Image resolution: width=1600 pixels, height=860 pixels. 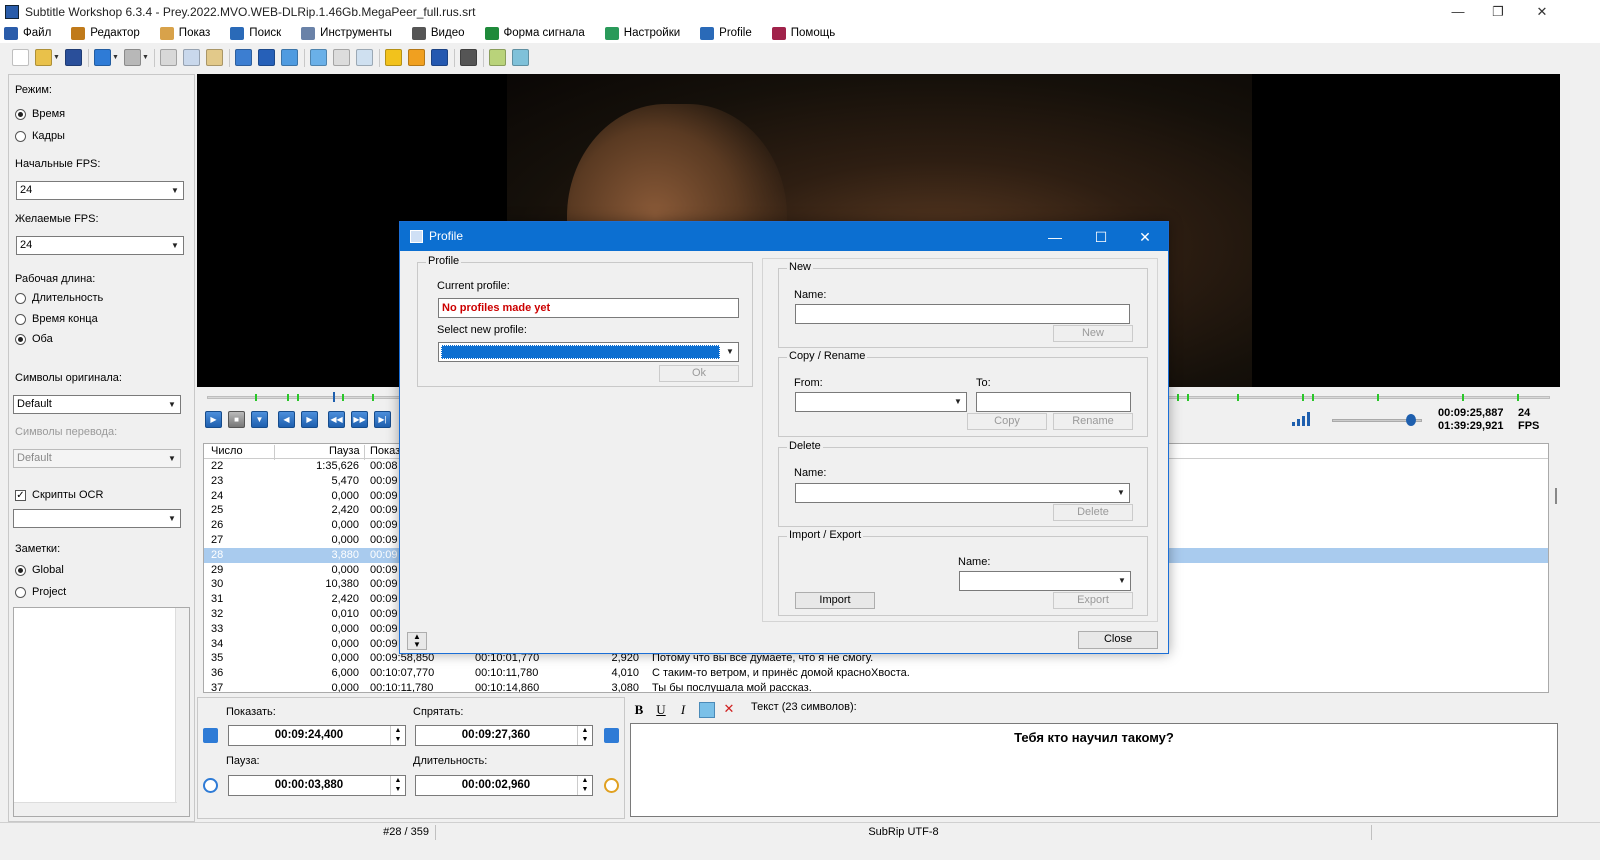 I want to click on back-icon: ◀, so click(x=286, y=419).